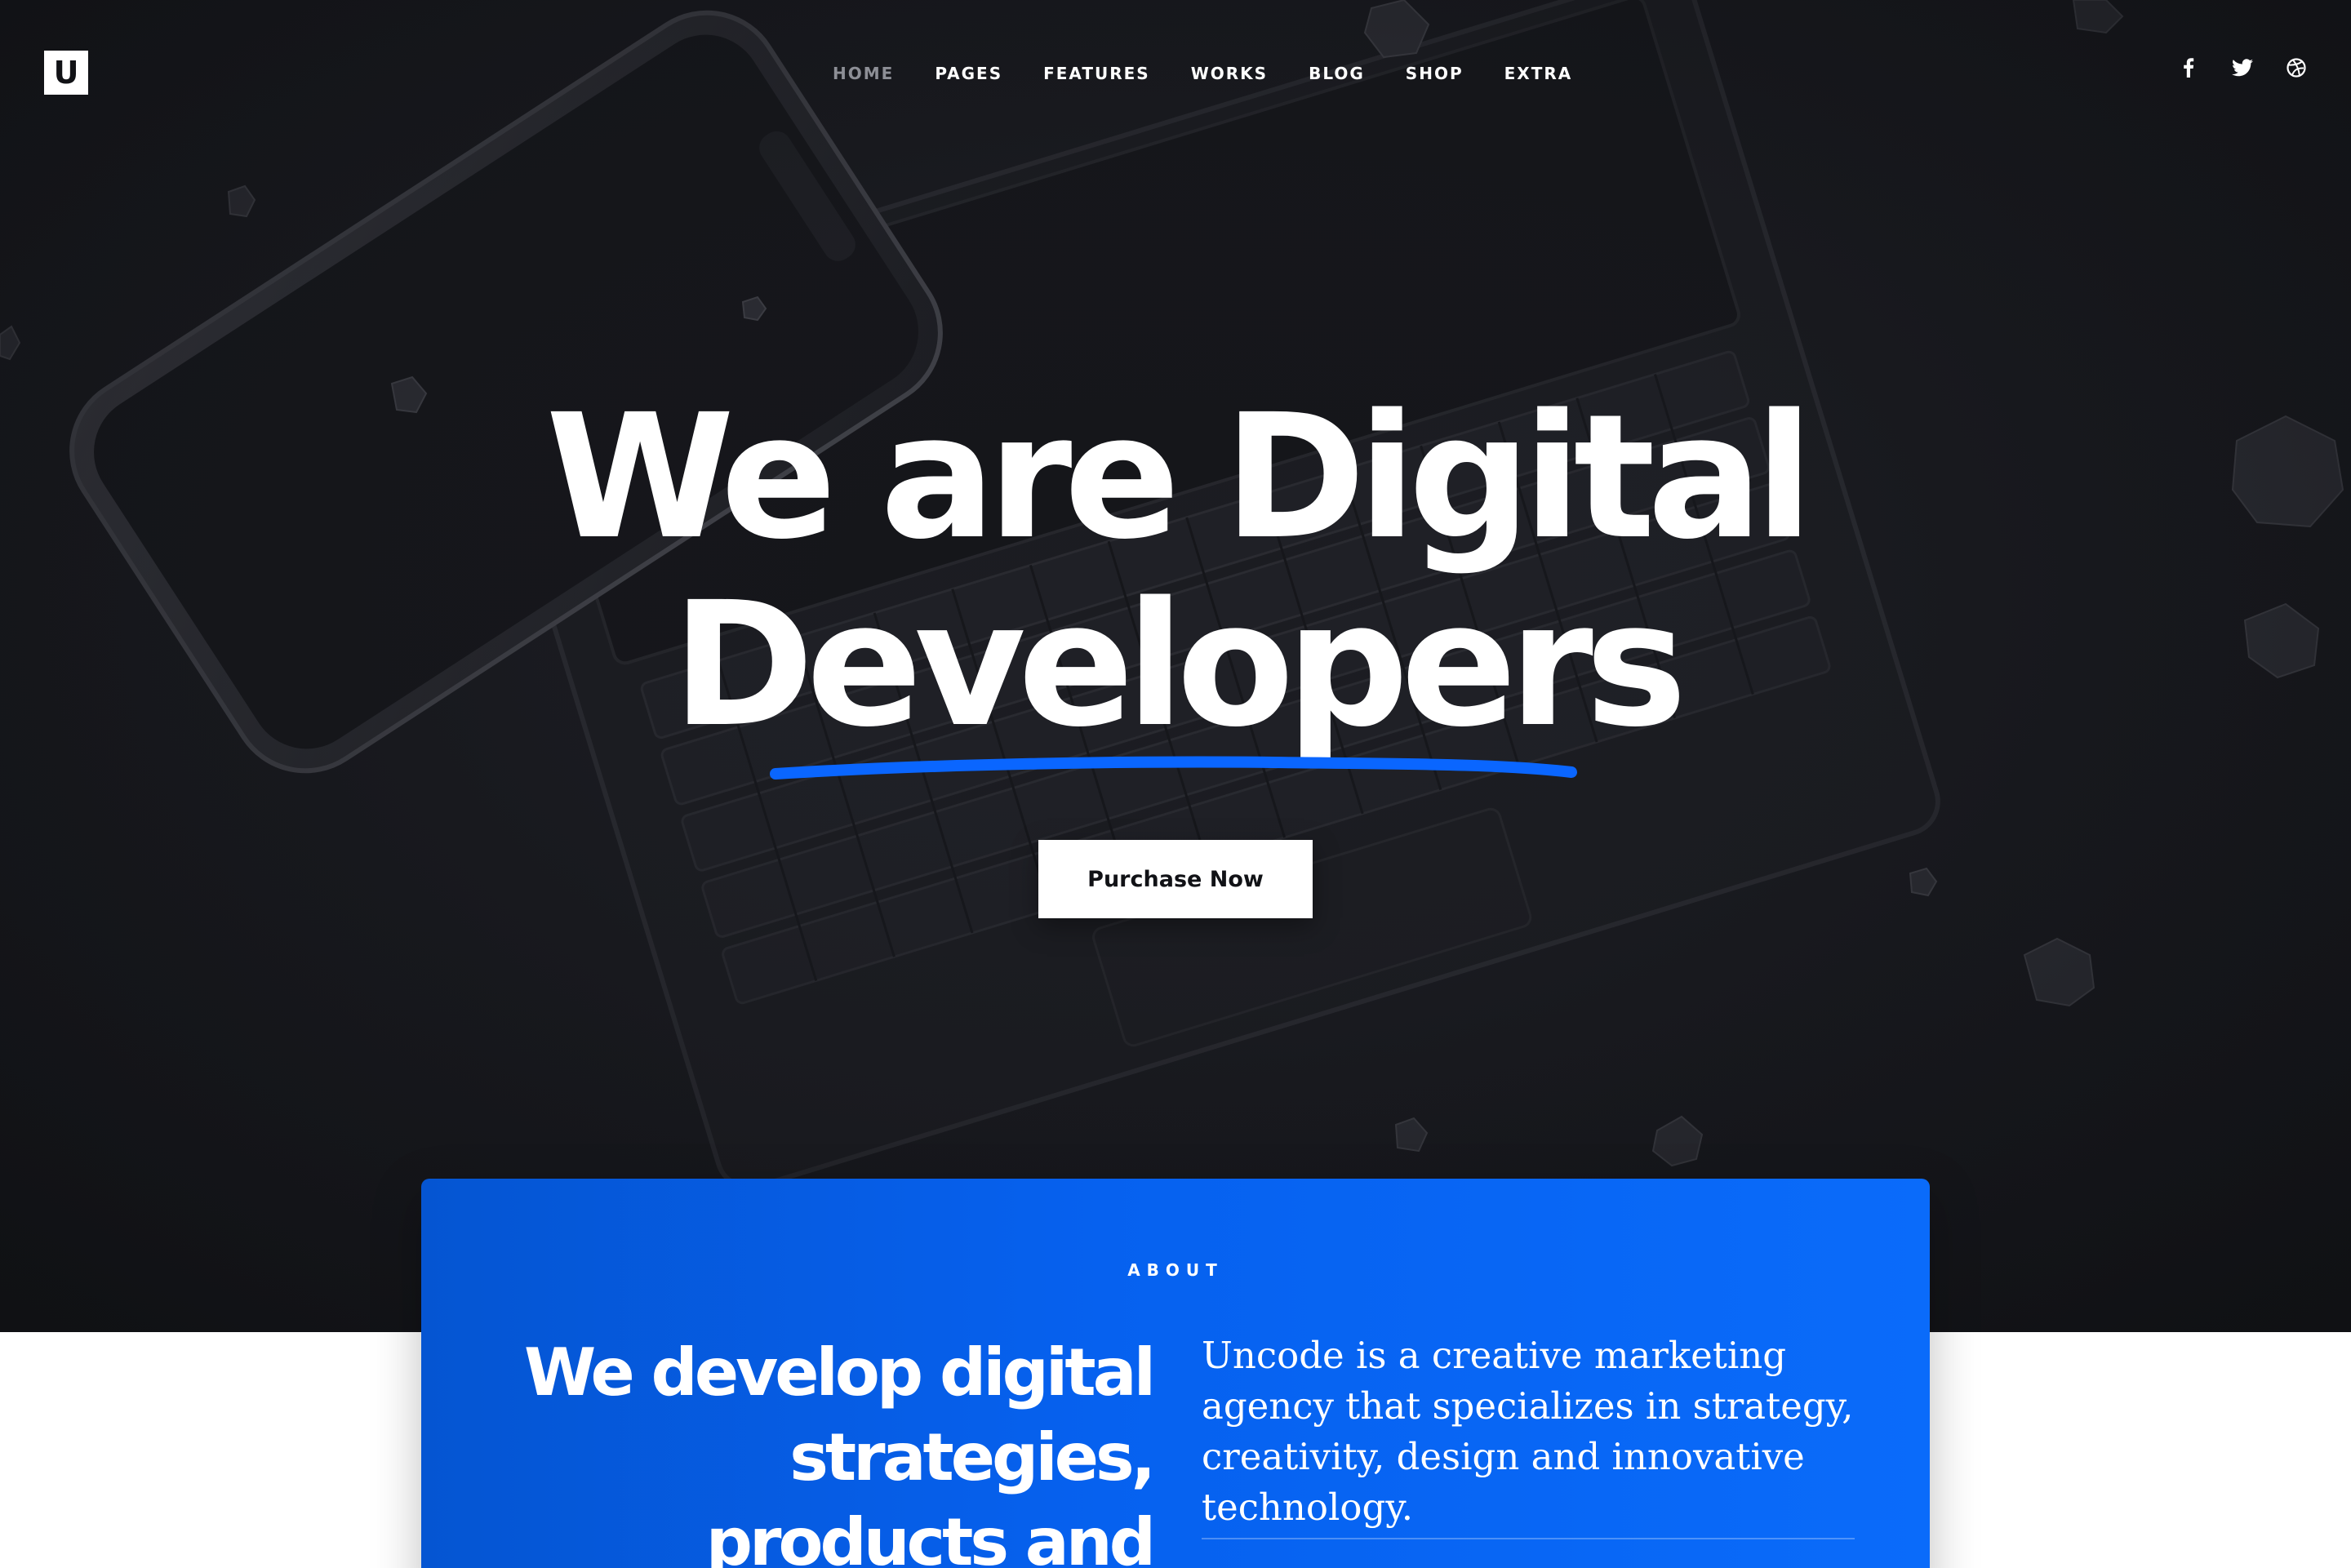 Image resolution: width=2351 pixels, height=1568 pixels. Describe the element at coordinates (2188, 67) in the screenshot. I see `facebook-icon` at that location.